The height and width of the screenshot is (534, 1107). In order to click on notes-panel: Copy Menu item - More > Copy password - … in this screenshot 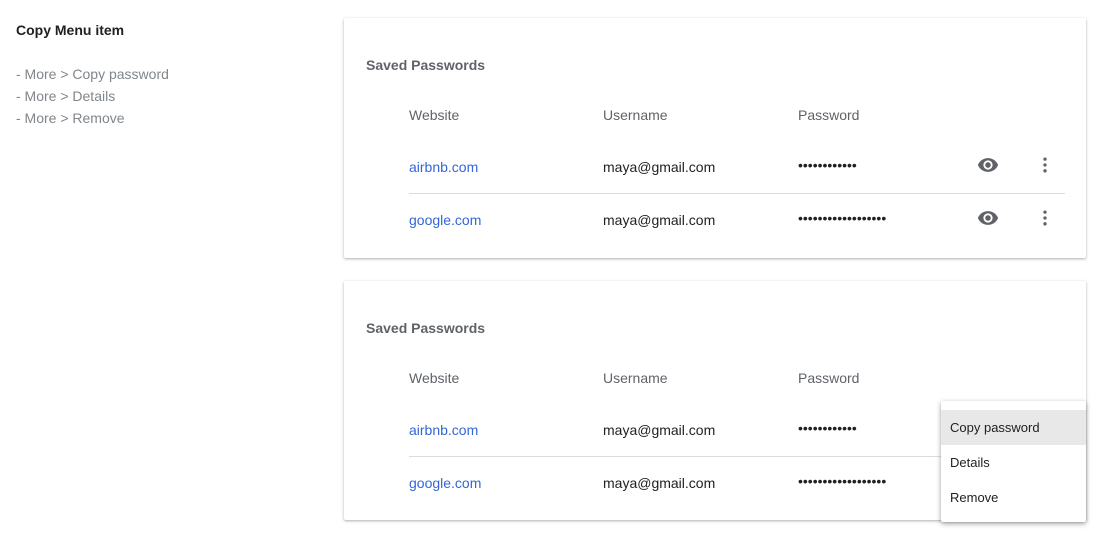, I will do `click(166, 74)`.